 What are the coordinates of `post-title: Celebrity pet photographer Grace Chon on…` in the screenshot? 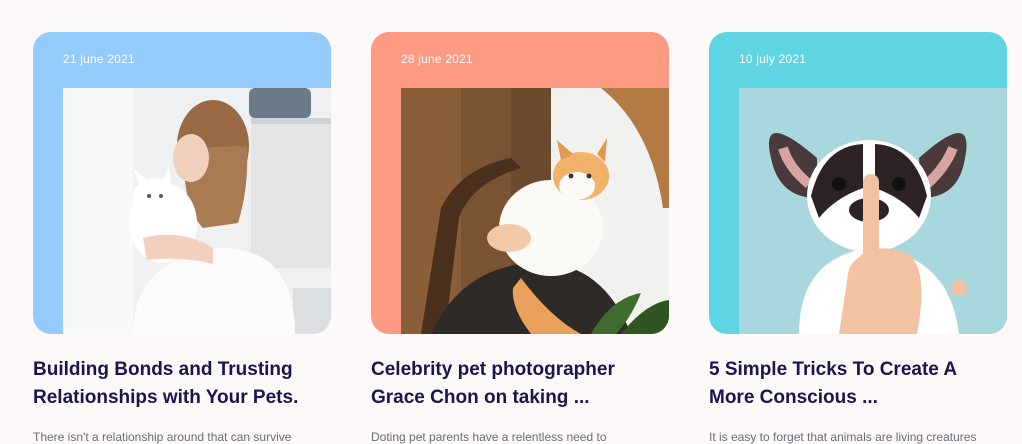 It's located at (520, 384).